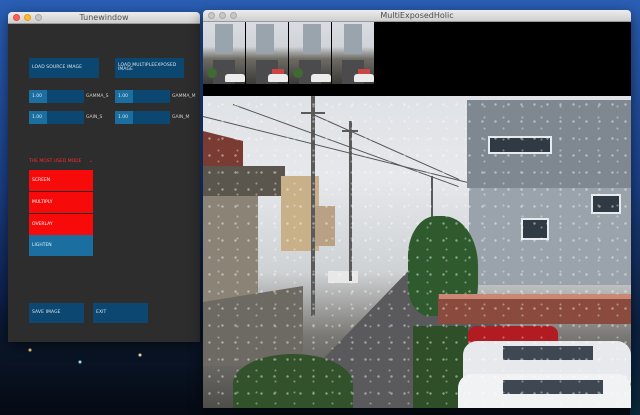 This screenshot has height=415, width=640. I want to click on gain-m-label: GAIN_M, so click(181, 117).